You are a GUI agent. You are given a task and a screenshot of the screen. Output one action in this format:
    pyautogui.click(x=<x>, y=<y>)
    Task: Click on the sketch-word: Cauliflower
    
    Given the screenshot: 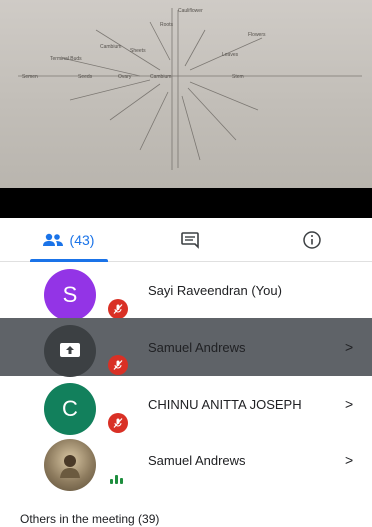 What is the action you would take?
    pyautogui.click(x=190, y=11)
    